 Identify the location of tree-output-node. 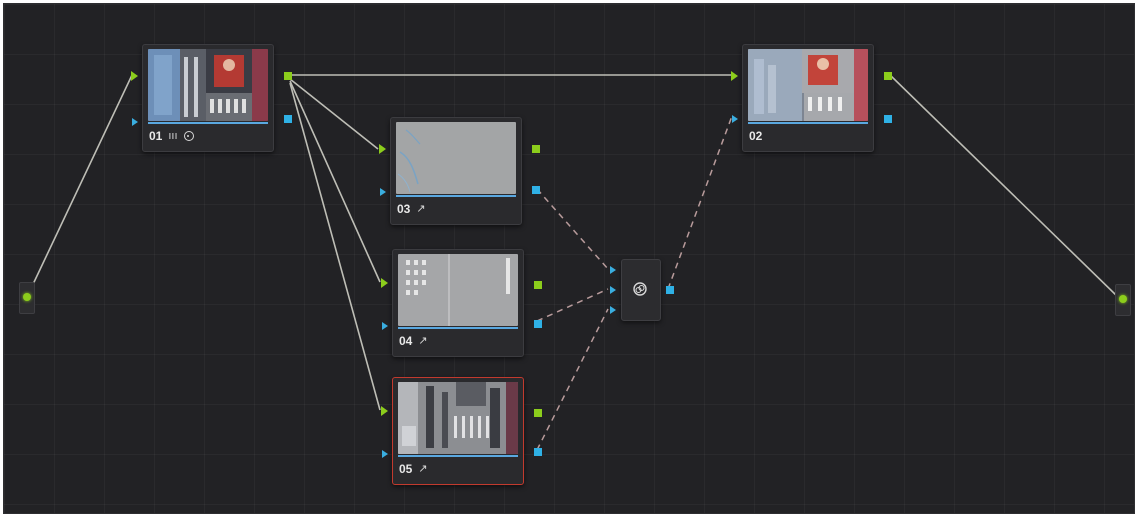
(1123, 300).